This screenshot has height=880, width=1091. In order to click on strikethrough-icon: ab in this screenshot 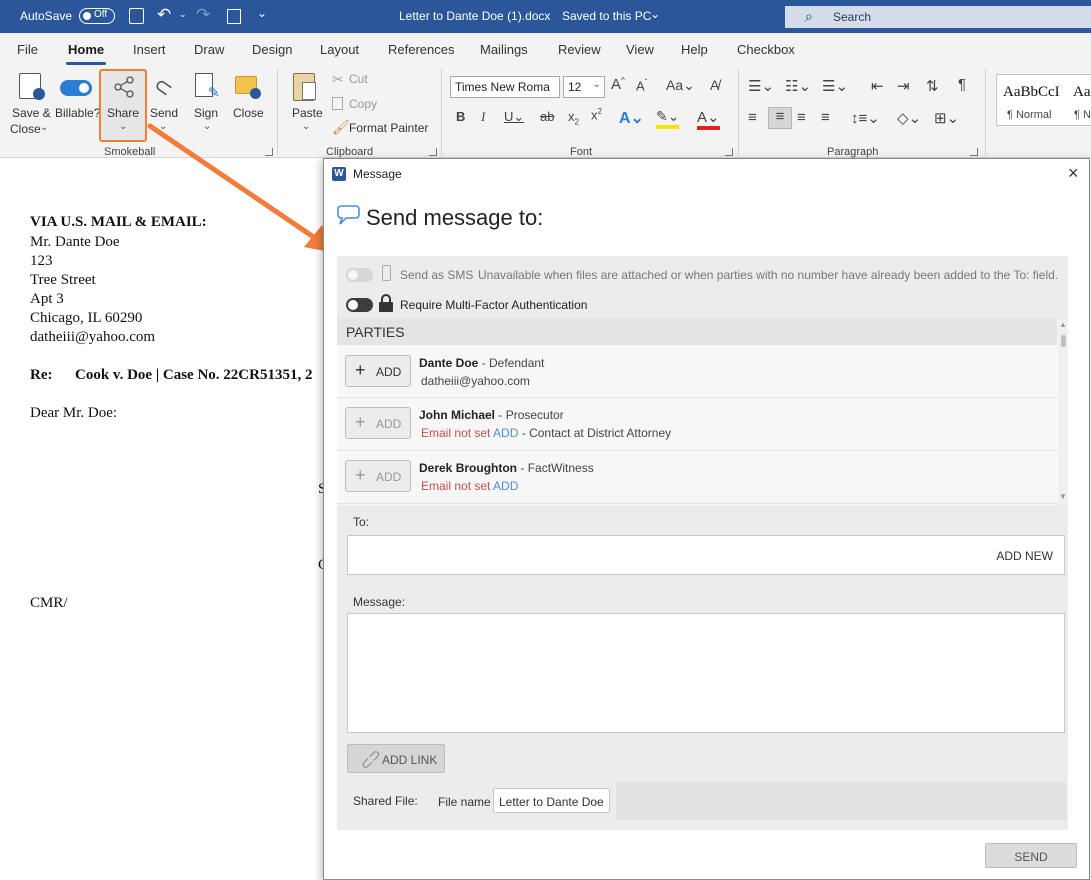, I will do `click(547, 116)`.